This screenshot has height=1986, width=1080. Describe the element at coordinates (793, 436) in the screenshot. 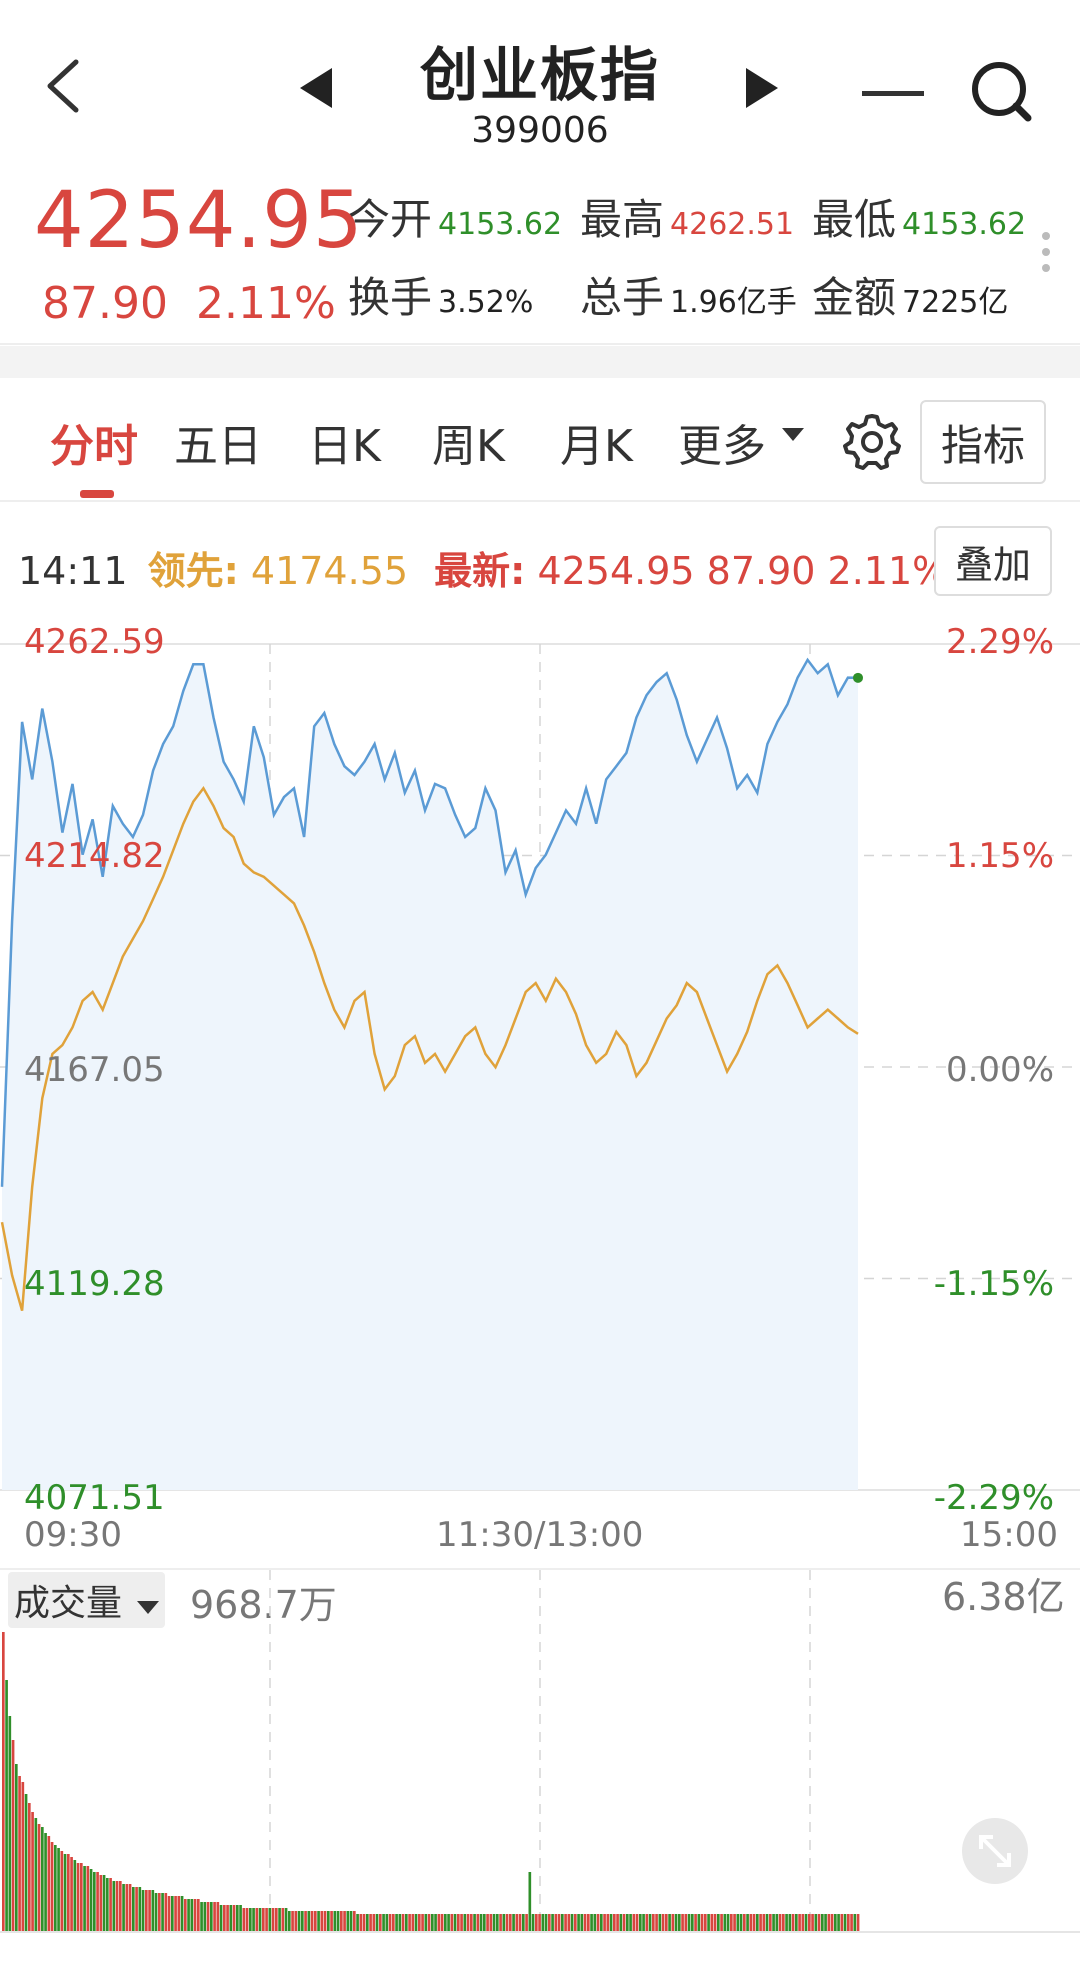

I see `more-dropdown-icon` at that location.